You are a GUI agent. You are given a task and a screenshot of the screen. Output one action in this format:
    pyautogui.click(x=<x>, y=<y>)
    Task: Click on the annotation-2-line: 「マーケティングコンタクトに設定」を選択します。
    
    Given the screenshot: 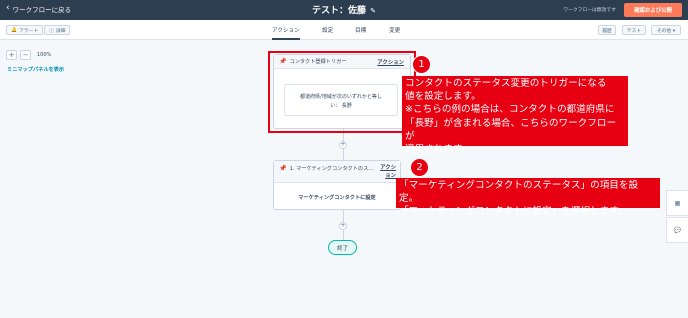 What is the action you would take?
    pyautogui.click(x=513, y=212)
    